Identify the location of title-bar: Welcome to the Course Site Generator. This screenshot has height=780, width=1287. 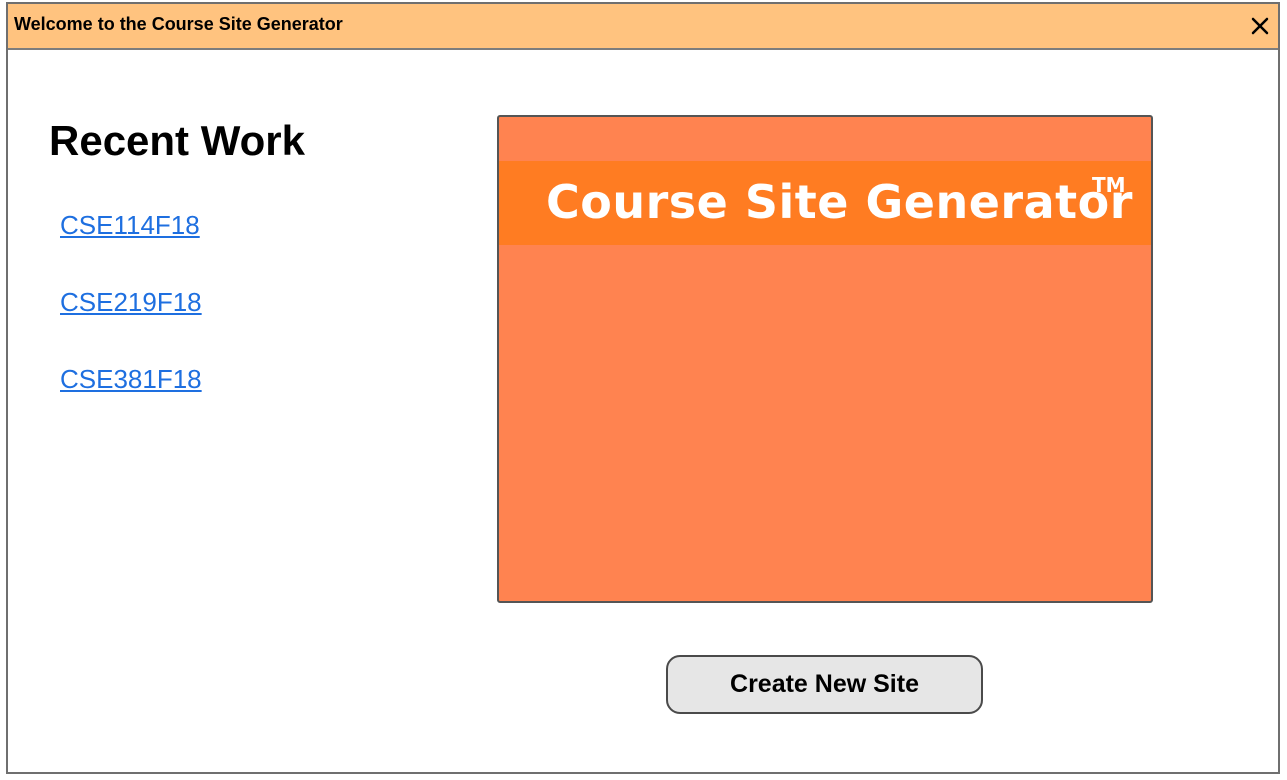
(643, 27).